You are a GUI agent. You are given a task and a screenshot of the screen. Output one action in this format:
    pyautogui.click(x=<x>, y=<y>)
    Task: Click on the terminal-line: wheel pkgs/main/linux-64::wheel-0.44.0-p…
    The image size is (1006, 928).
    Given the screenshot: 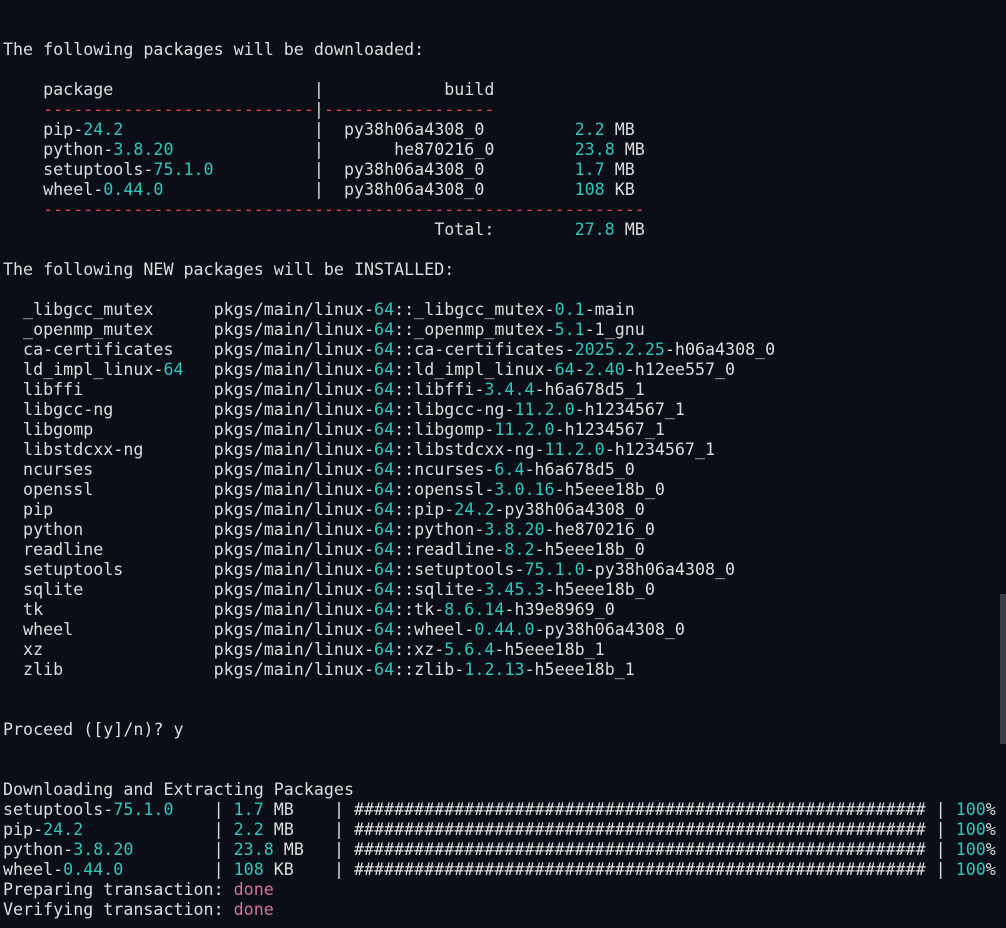 What is the action you would take?
    pyautogui.click(x=500, y=630)
    